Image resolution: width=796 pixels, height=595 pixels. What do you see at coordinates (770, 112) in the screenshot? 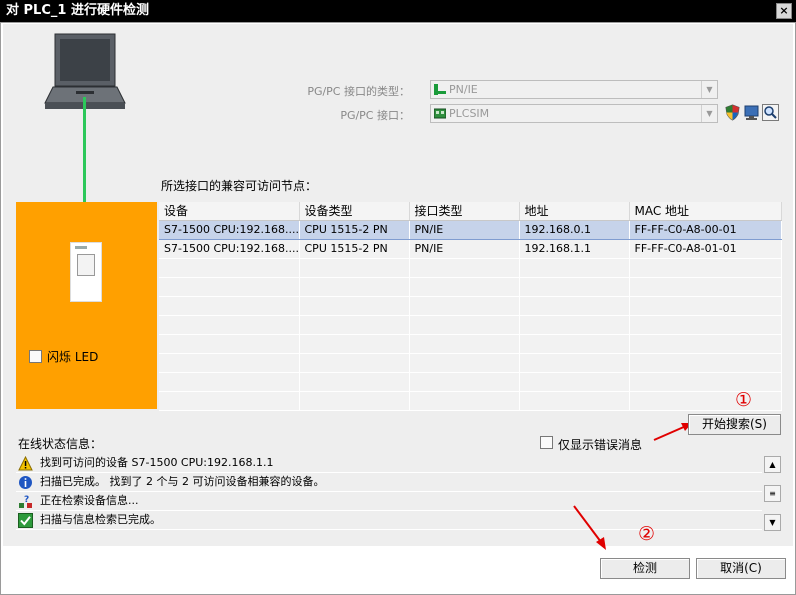
I see `zoom-icon` at bounding box center [770, 112].